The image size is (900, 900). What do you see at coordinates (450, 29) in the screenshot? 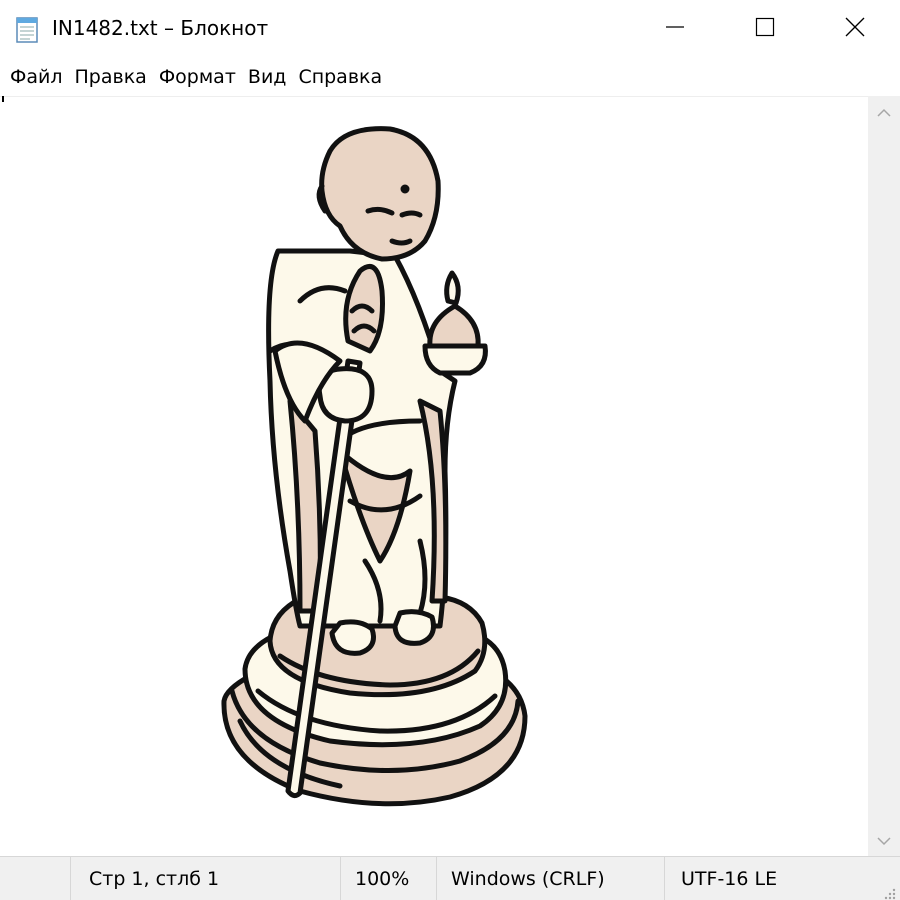
I see `title-bar: IN1482.txt – Блокнот` at bounding box center [450, 29].